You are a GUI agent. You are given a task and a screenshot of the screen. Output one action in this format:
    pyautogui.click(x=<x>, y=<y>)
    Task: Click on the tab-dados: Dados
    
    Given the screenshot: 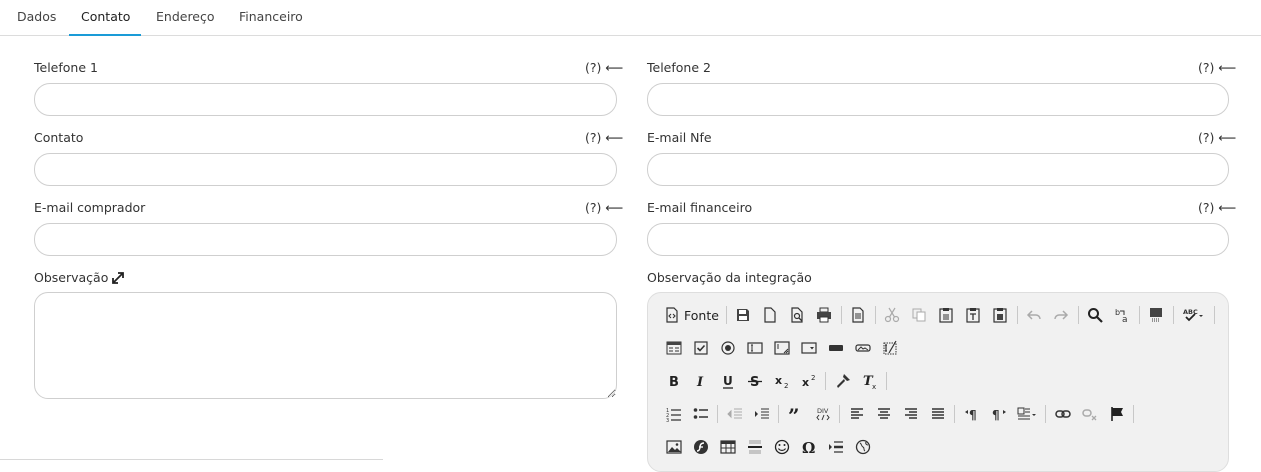 What is the action you would take?
    pyautogui.click(x=36, y=18)
    